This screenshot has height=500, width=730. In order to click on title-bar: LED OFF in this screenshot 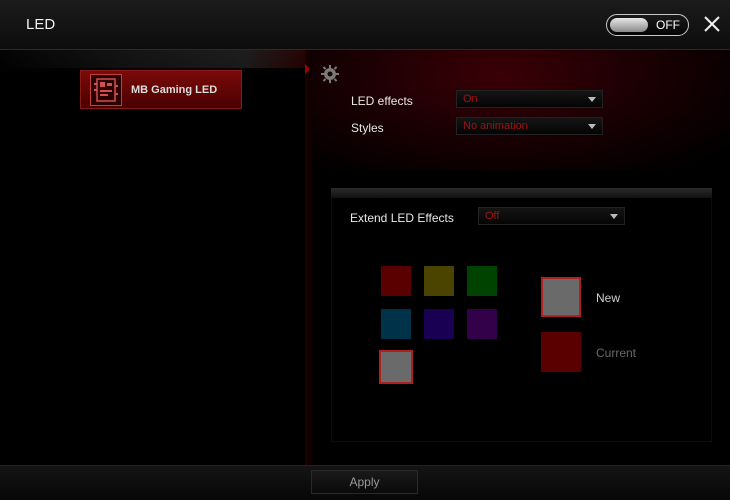, I will do `click(365, 25)`.